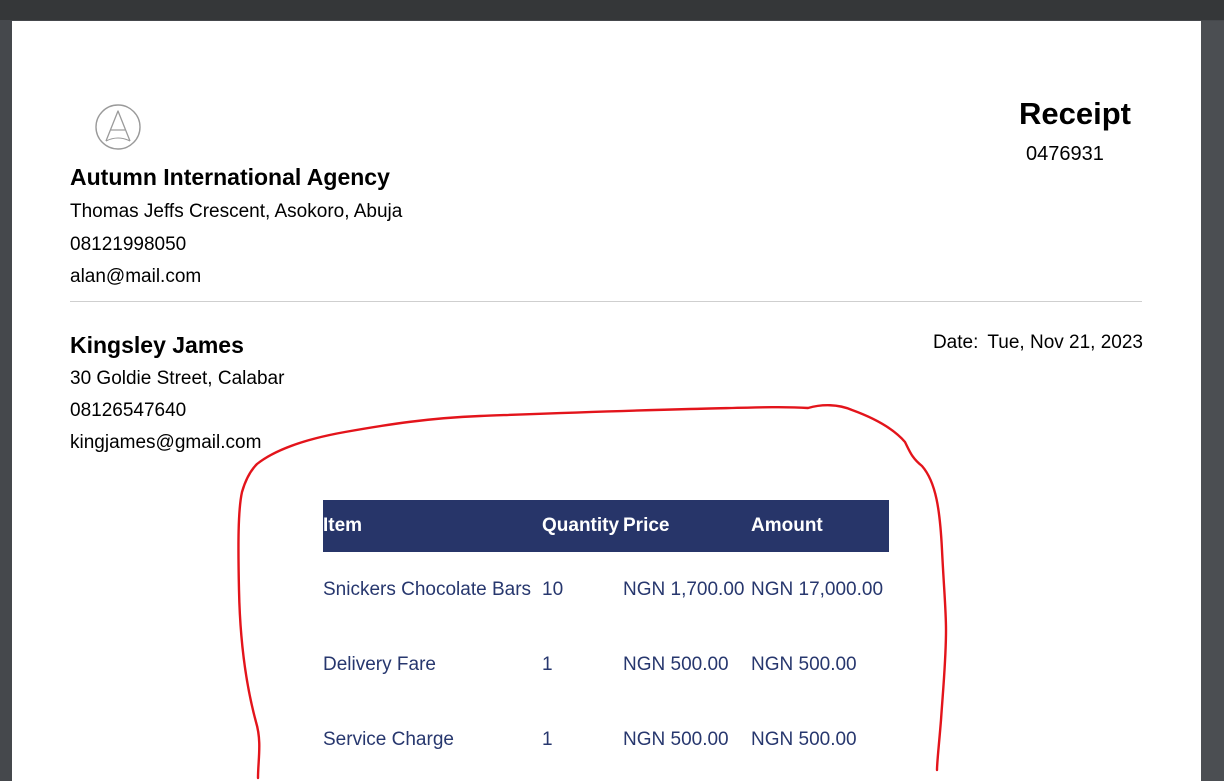  Describe the element at coordinates (612, 10) in the screenshot. I see `viewer-top-bar` at that location.